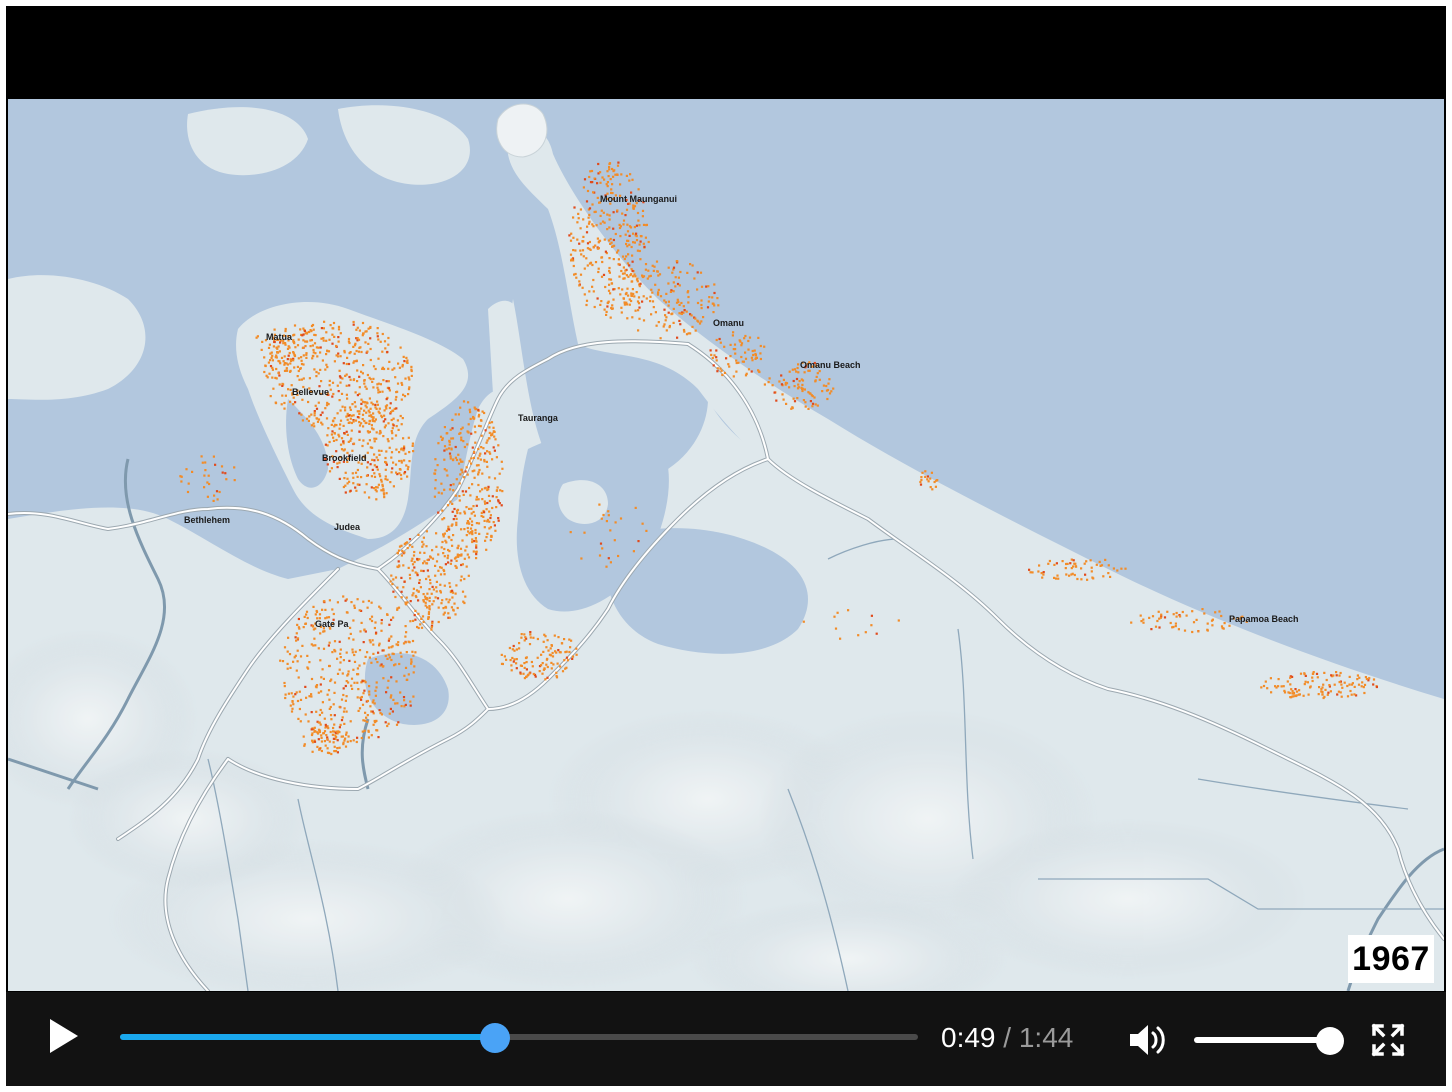 The image size is (1452, 1092). What do you see at coordinates (495, 1038) in the screenshot?
I see `progress-handle` at bounding box center [495, 1038].